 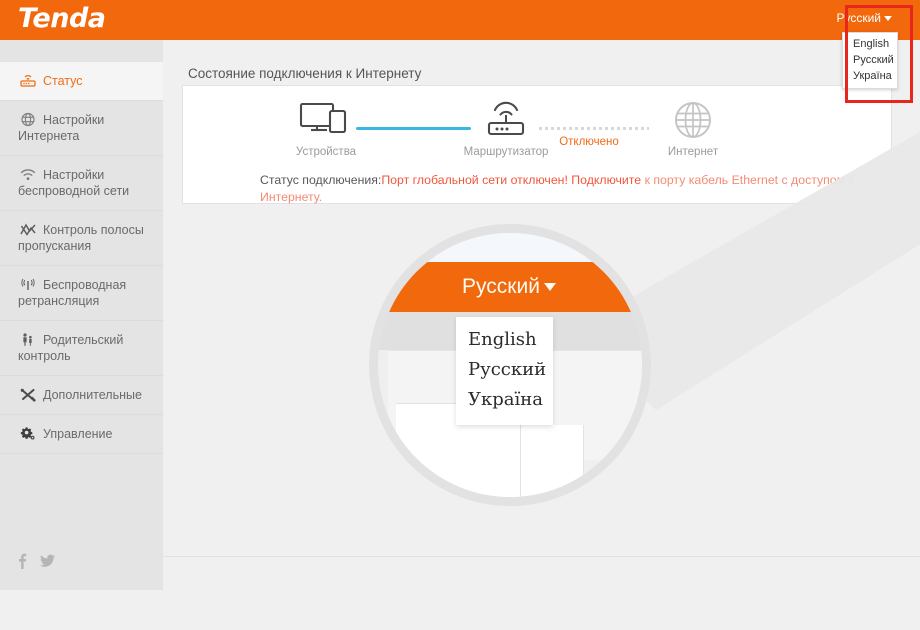 What do you see at coordinates (552, 461) in the screenshot?
I see `magnifier-panel-right` at bounding box center [552, 461].